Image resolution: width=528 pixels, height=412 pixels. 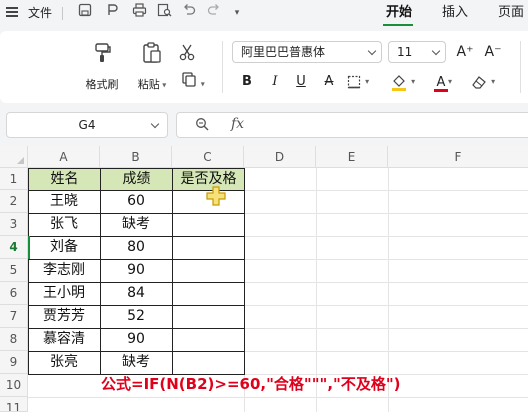 What do you see at coordinates (189, 13) in the screenshot?
I see `undo-icon` at bounding box center [189, 13].